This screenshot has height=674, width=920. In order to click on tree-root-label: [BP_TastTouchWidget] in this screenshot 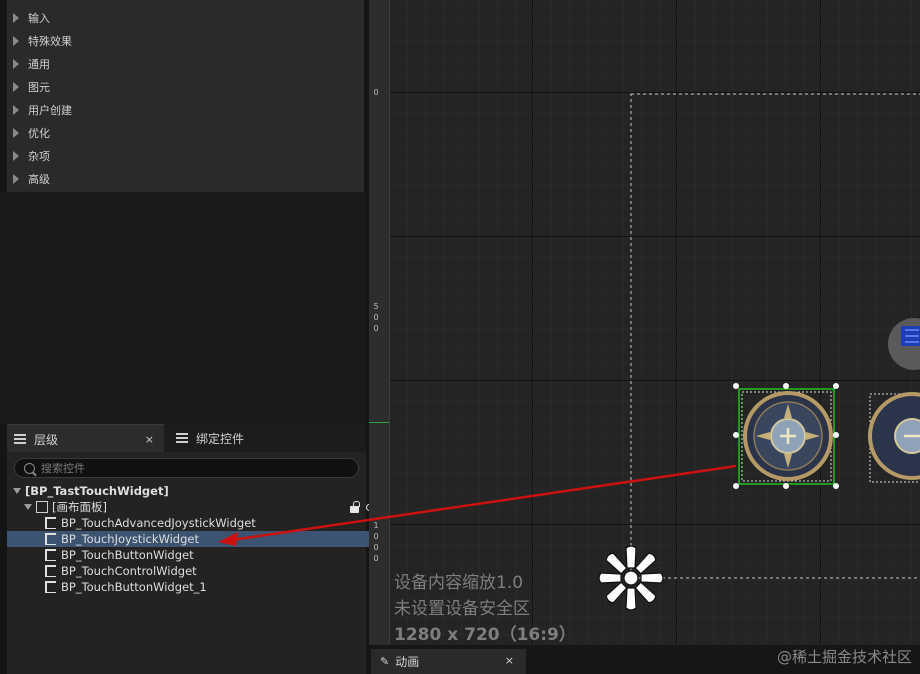, I will do `click(97, 491)`.